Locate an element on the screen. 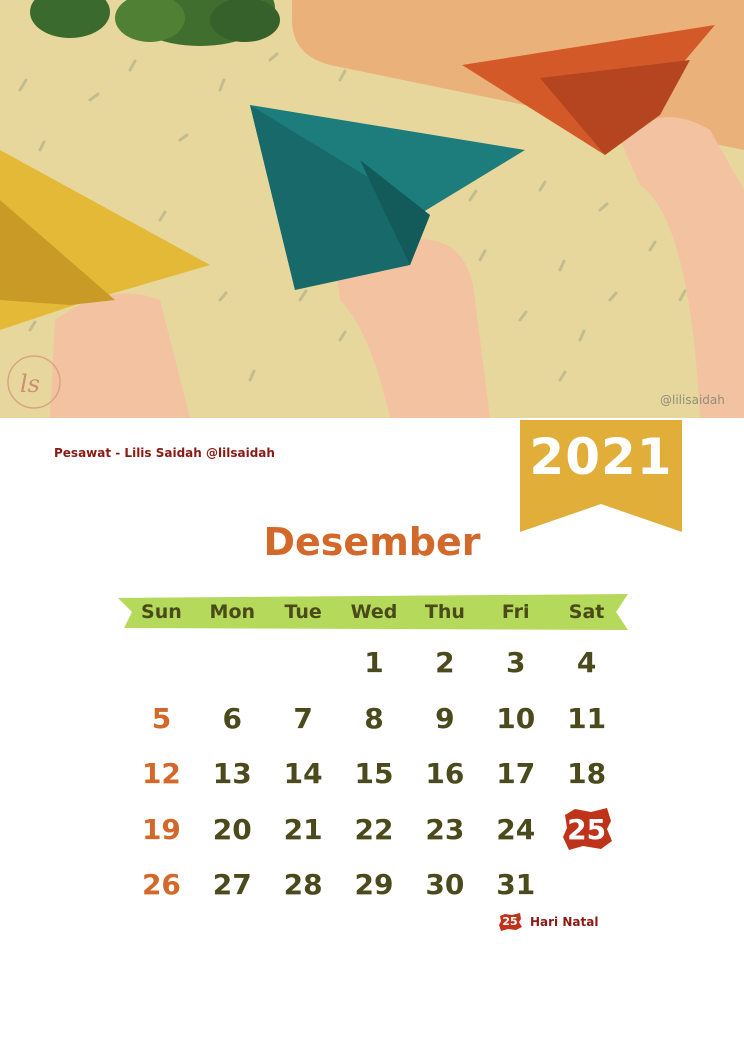 This screenshot has width=744, height=1052. weekday-fri: Fri is located at coordinates (515, 612).